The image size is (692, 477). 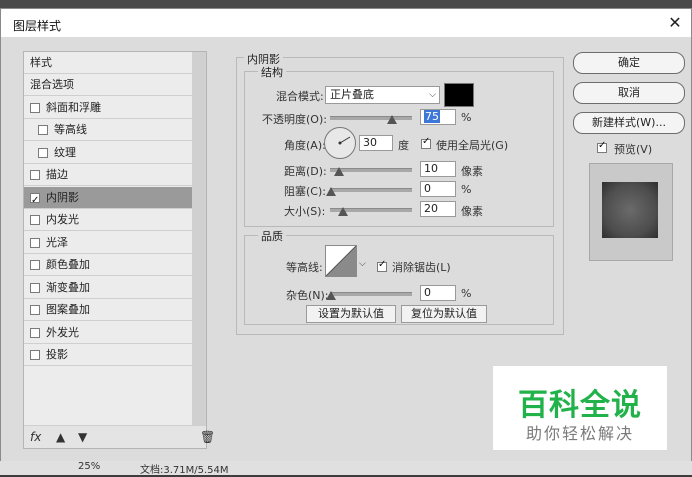 What do you see at coordinates (300, 96) in the screenshot?
I see `blend-mode-label: 混合模式:` at bounding box center [300, 96].